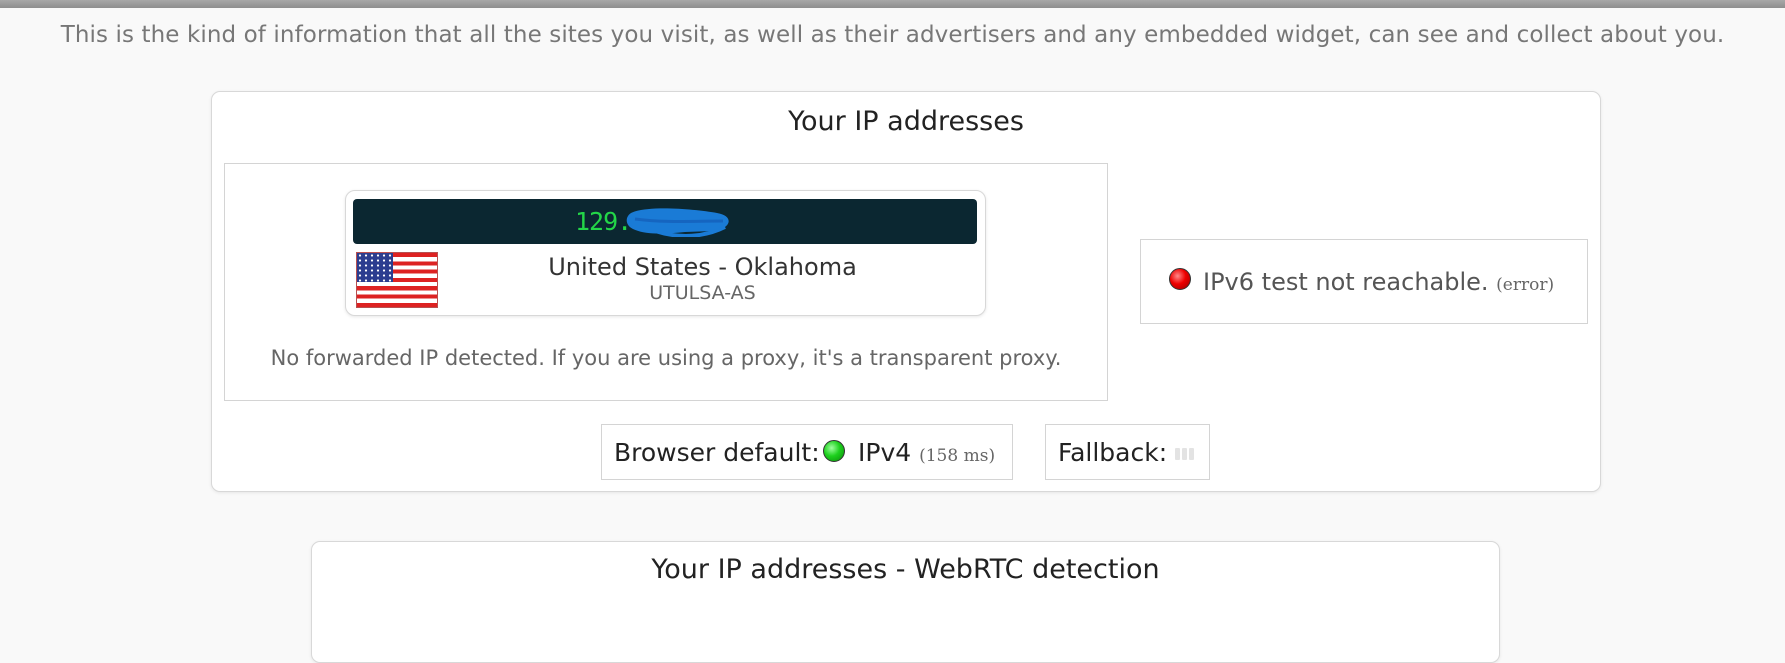 The height and width of the screenshot is (663, 1785). Describe the element at coordinates (905, 602) in the screenshot. I see `webrtc-card: Your IP addresses - WebRTC detection` at that location.